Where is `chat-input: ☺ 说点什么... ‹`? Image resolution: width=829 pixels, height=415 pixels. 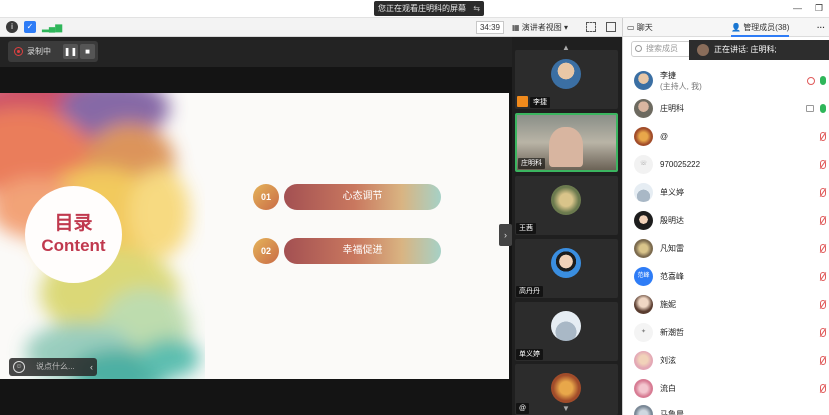 chat-input: ☺ 说点什么... ‹ is located at coordinates (53, 367).